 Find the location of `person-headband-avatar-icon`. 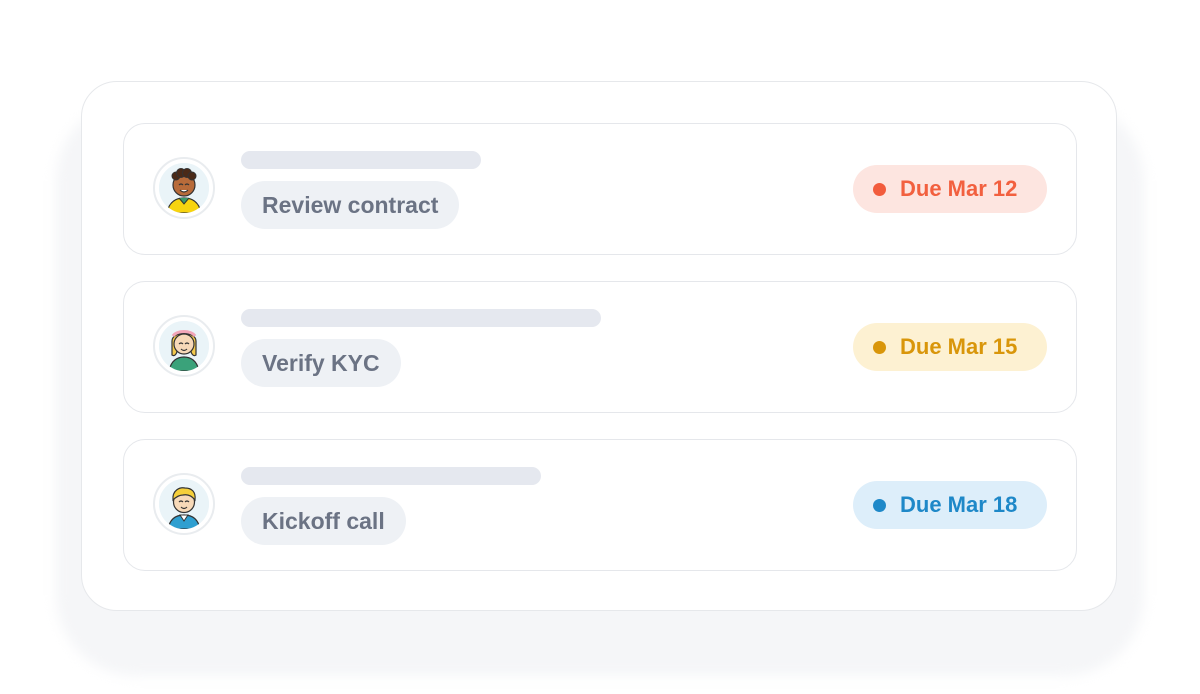

person-headband-avatar-icon is located at coordinates (184, 346).